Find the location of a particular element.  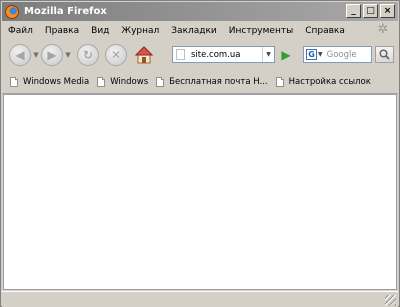

bookmark-item: Настройка ссылок is located at coordinates (323, 82).